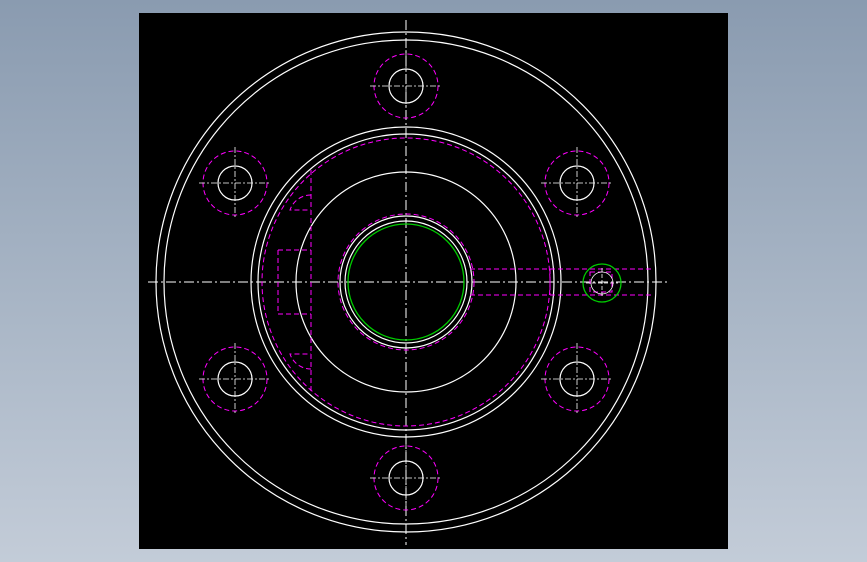  Describe the element at coordinates (577, 183) in the screenshot. I see `bolt-hole-upper-right` at that location.